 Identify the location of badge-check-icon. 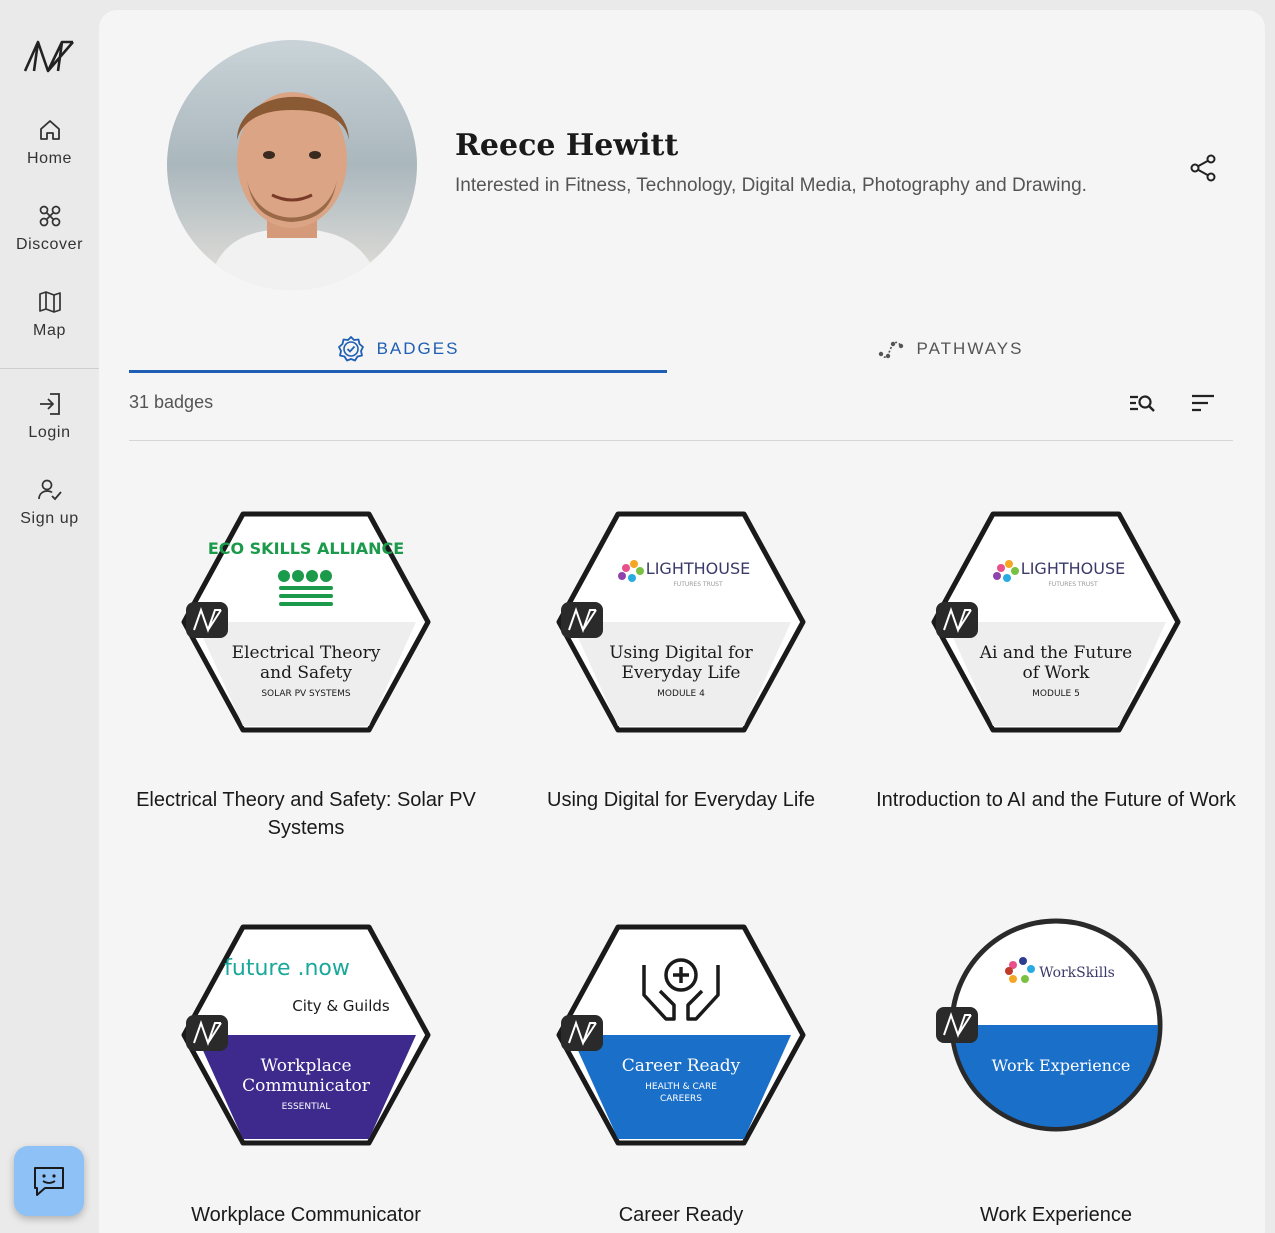
(350, 349).